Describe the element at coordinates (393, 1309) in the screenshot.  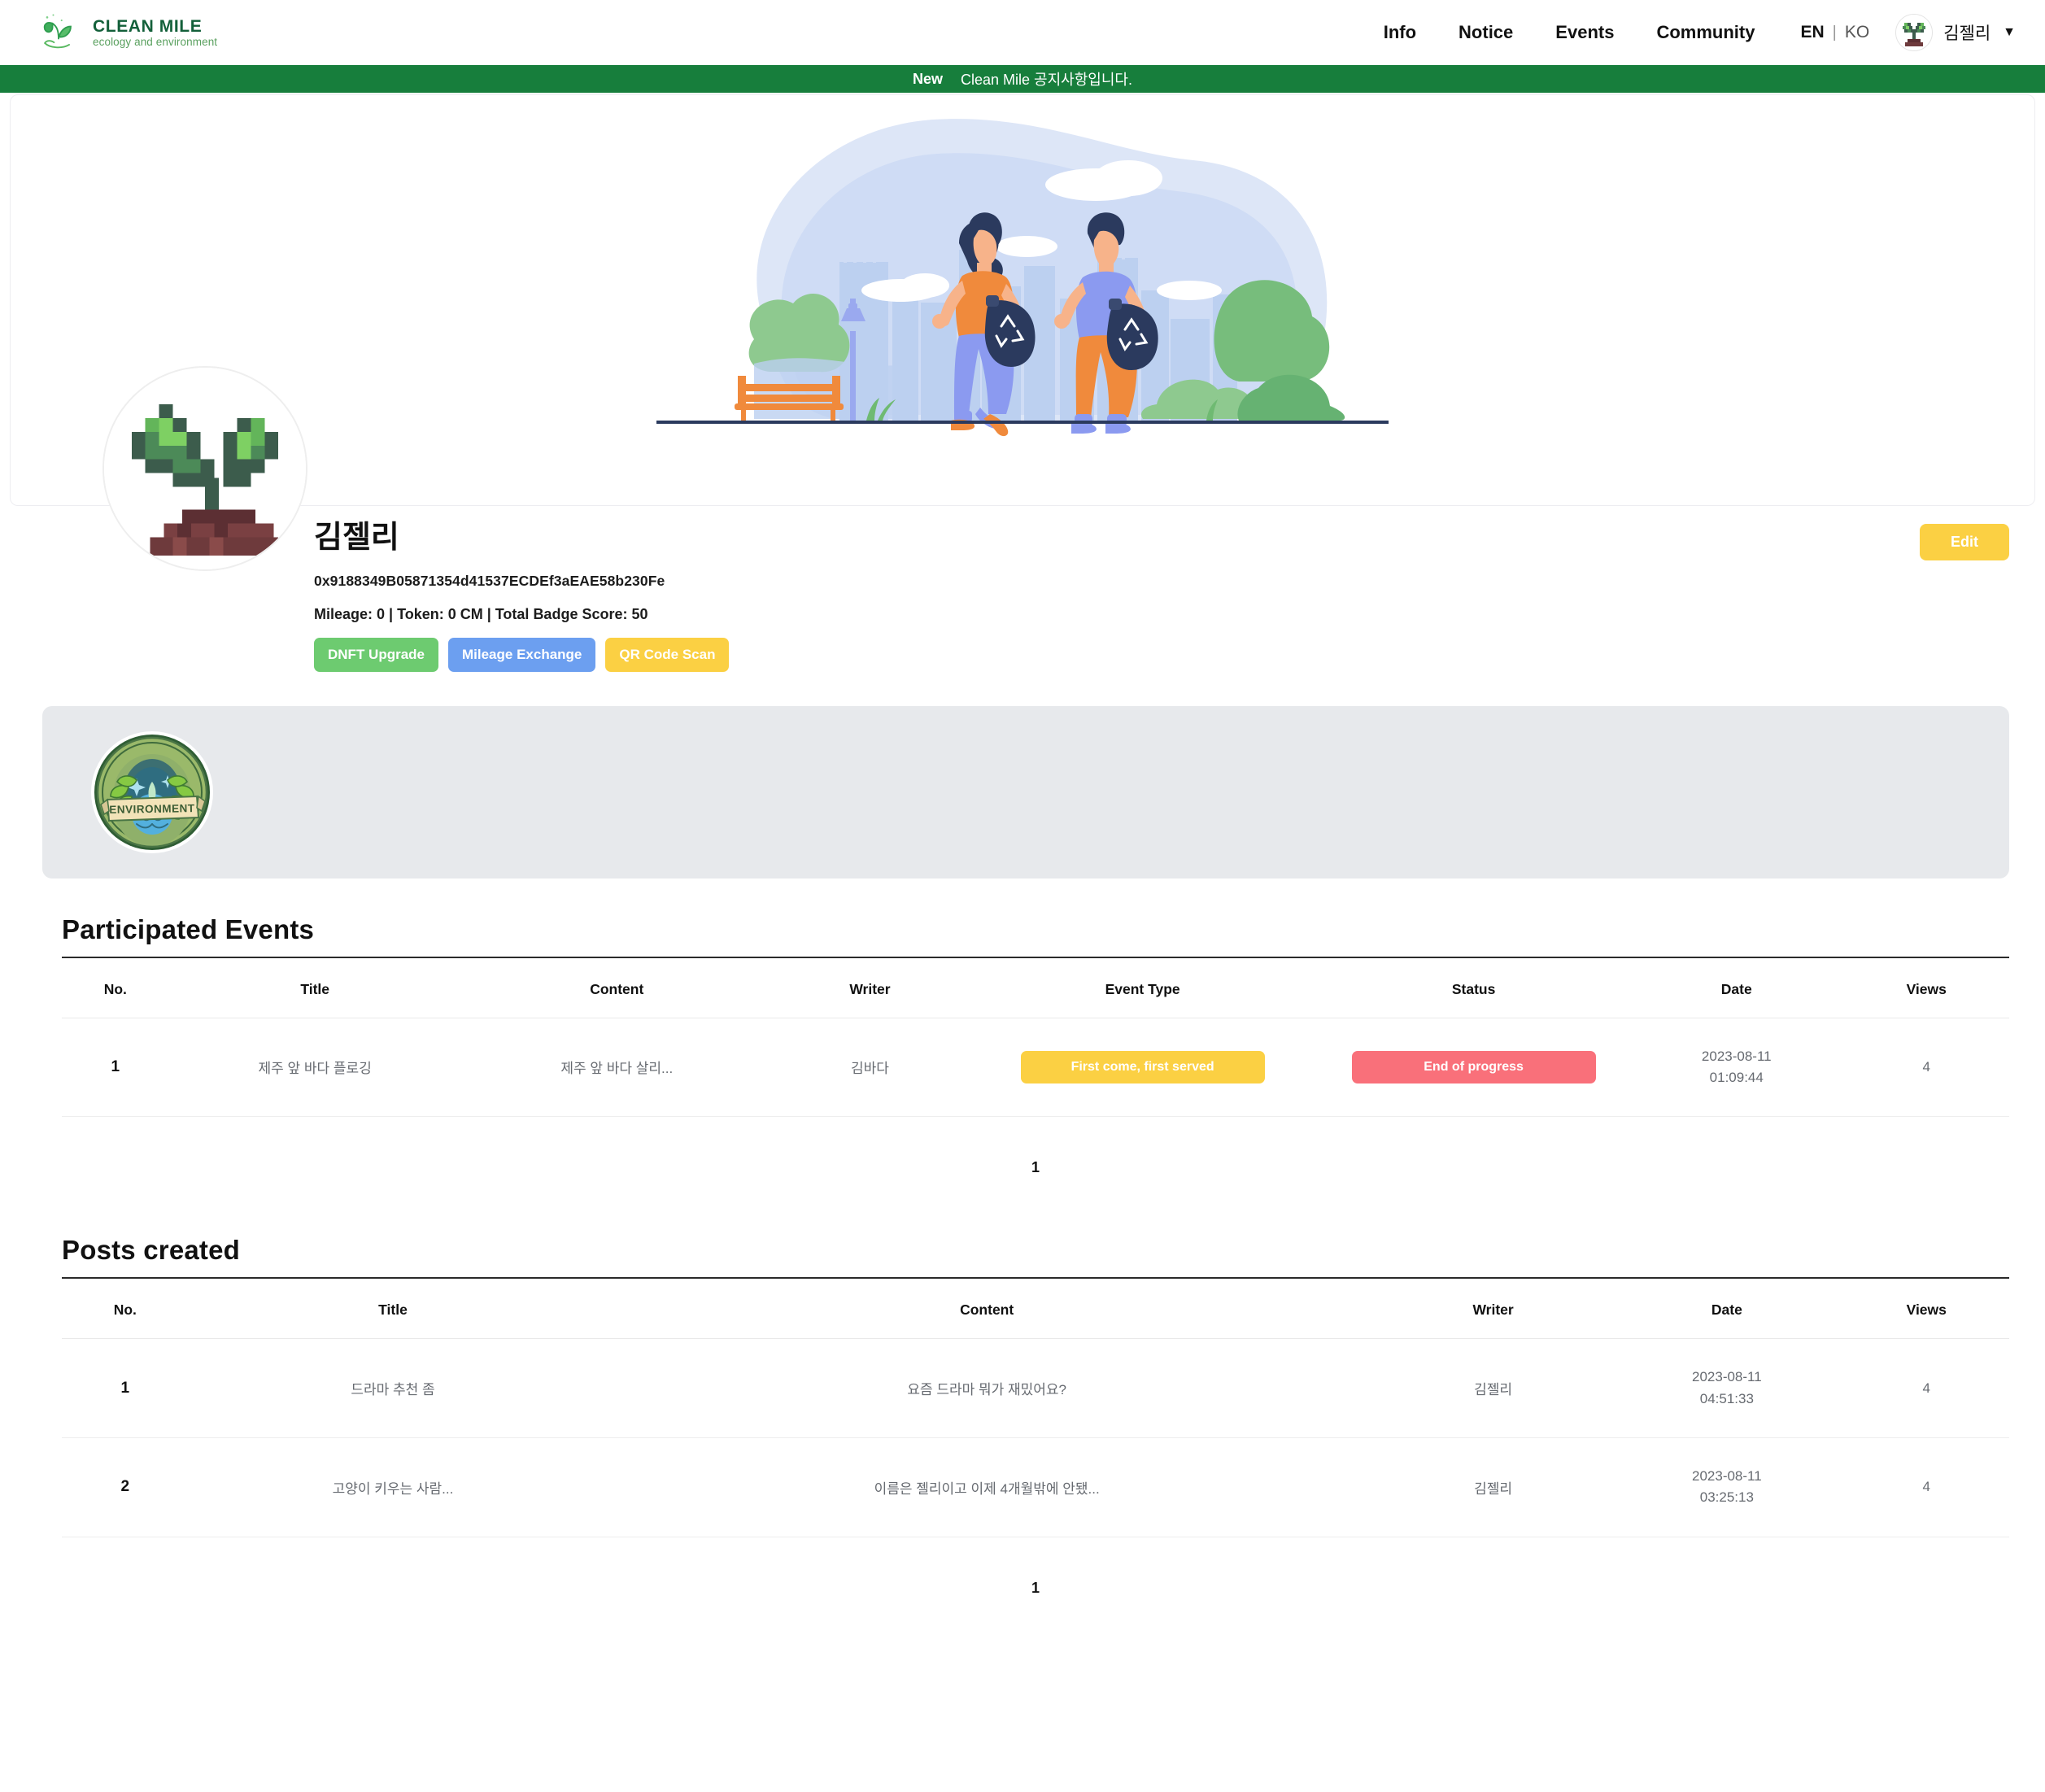
I see `posts-col-title: Title` at that location.